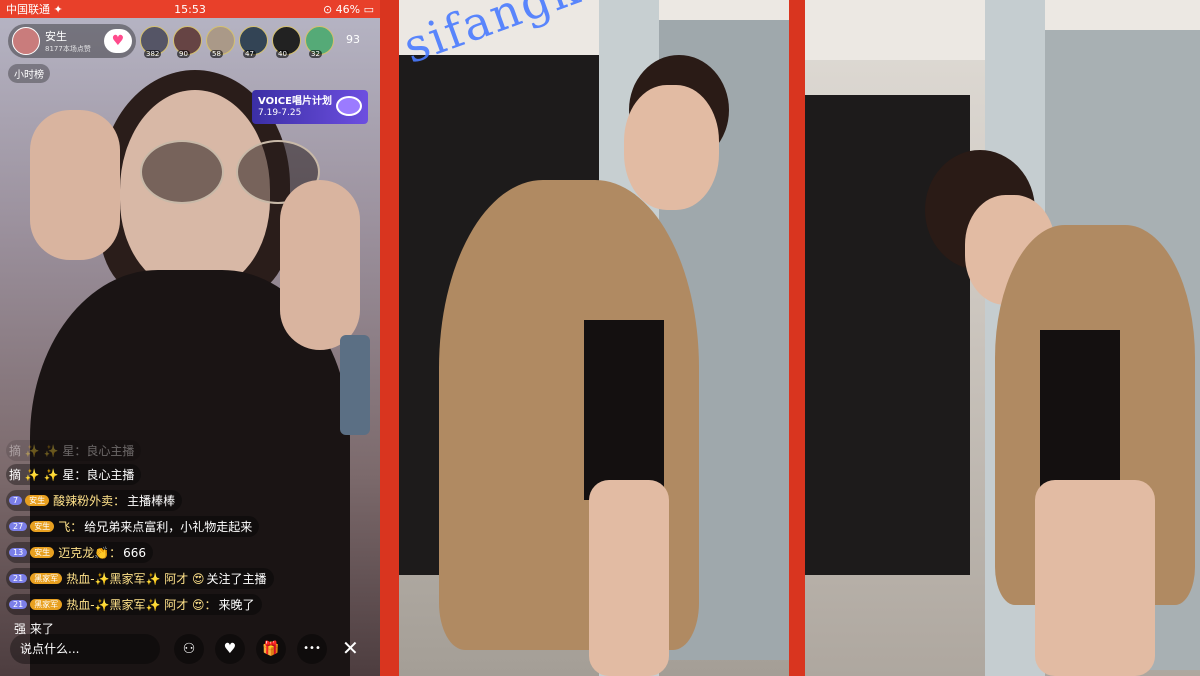  I want to click on battery-indicator: ⊙ 46% ▭, so click(348, 9).